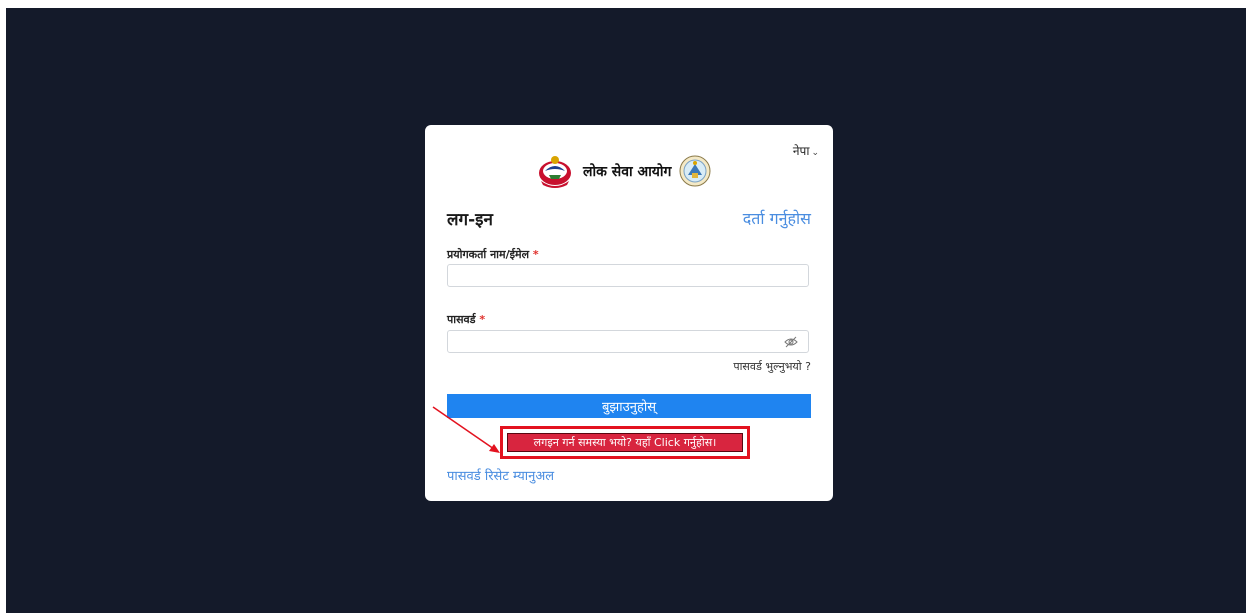 The height and width of the screenshot is (613, 1246). What do you see at coordinates (815, 153) in the screenshot?
I see `chevron-down-icon: ⌄` at bounding box center [815, 153].